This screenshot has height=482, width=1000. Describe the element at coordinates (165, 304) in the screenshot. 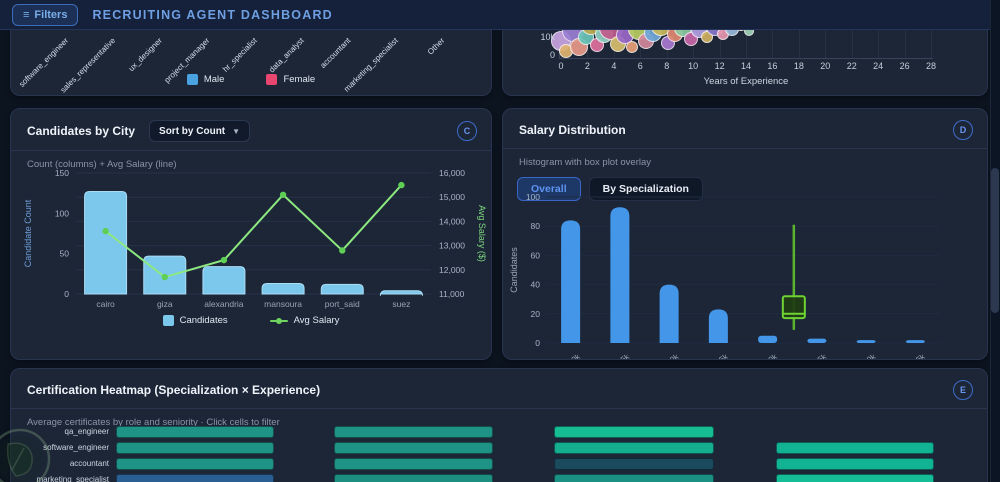

I see `x-label-giza: giza` at that location.